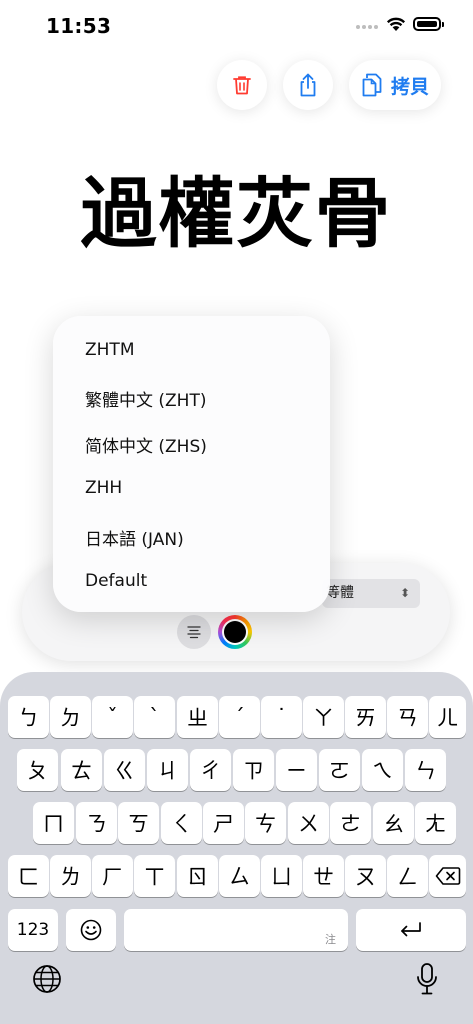 The width and height of the screenshot is (473, 1024). I want to click on key: ㄥ, so click(407, 876).